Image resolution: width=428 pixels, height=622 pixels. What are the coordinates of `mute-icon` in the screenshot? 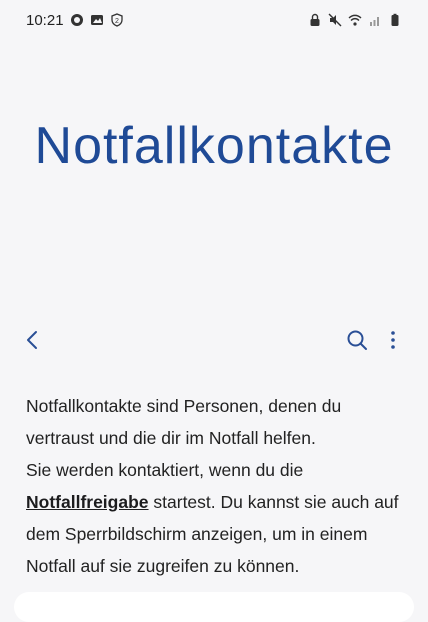 It's located at (335, 20).